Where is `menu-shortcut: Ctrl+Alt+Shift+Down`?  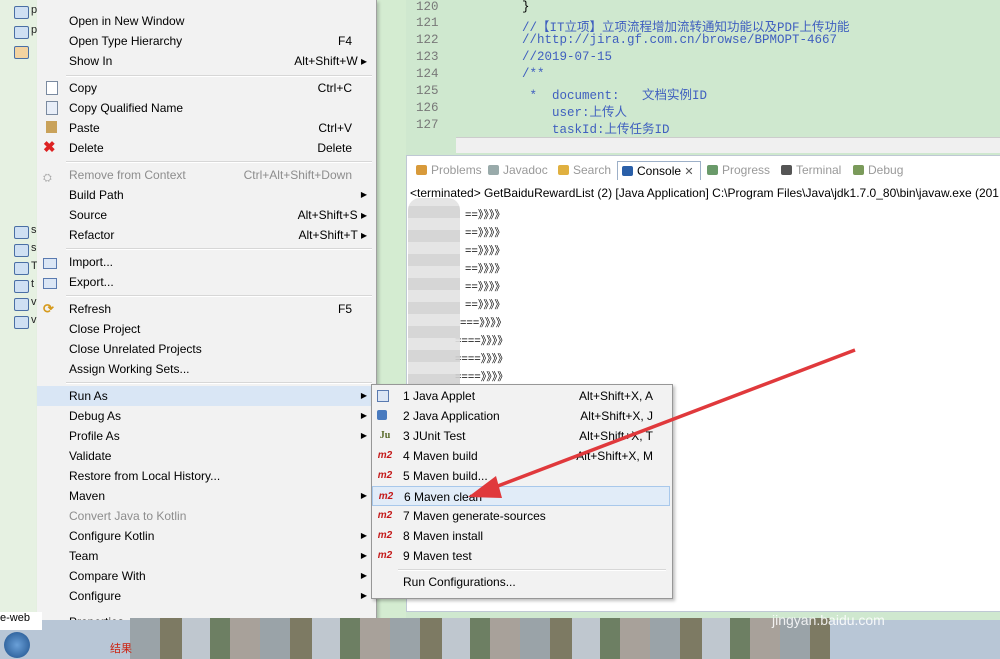 menu-shortcut: Ctrl+Alt+Shift+Down is located at coordinates (297, 175).